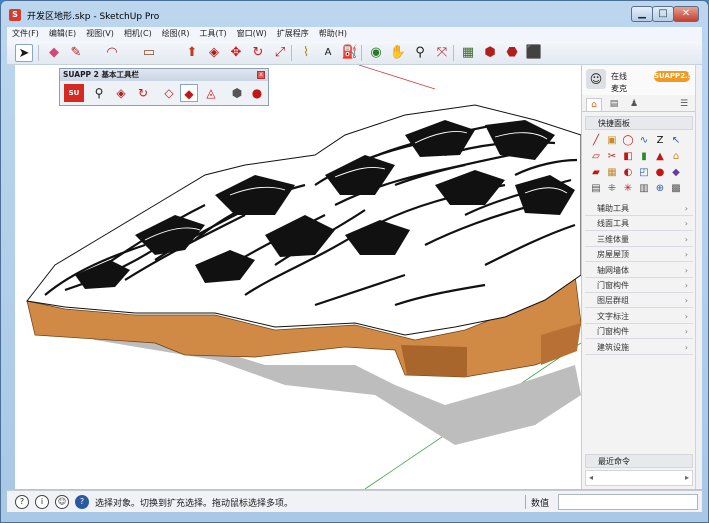  I want to click on array-icon: ⁜, so click(612, 189).